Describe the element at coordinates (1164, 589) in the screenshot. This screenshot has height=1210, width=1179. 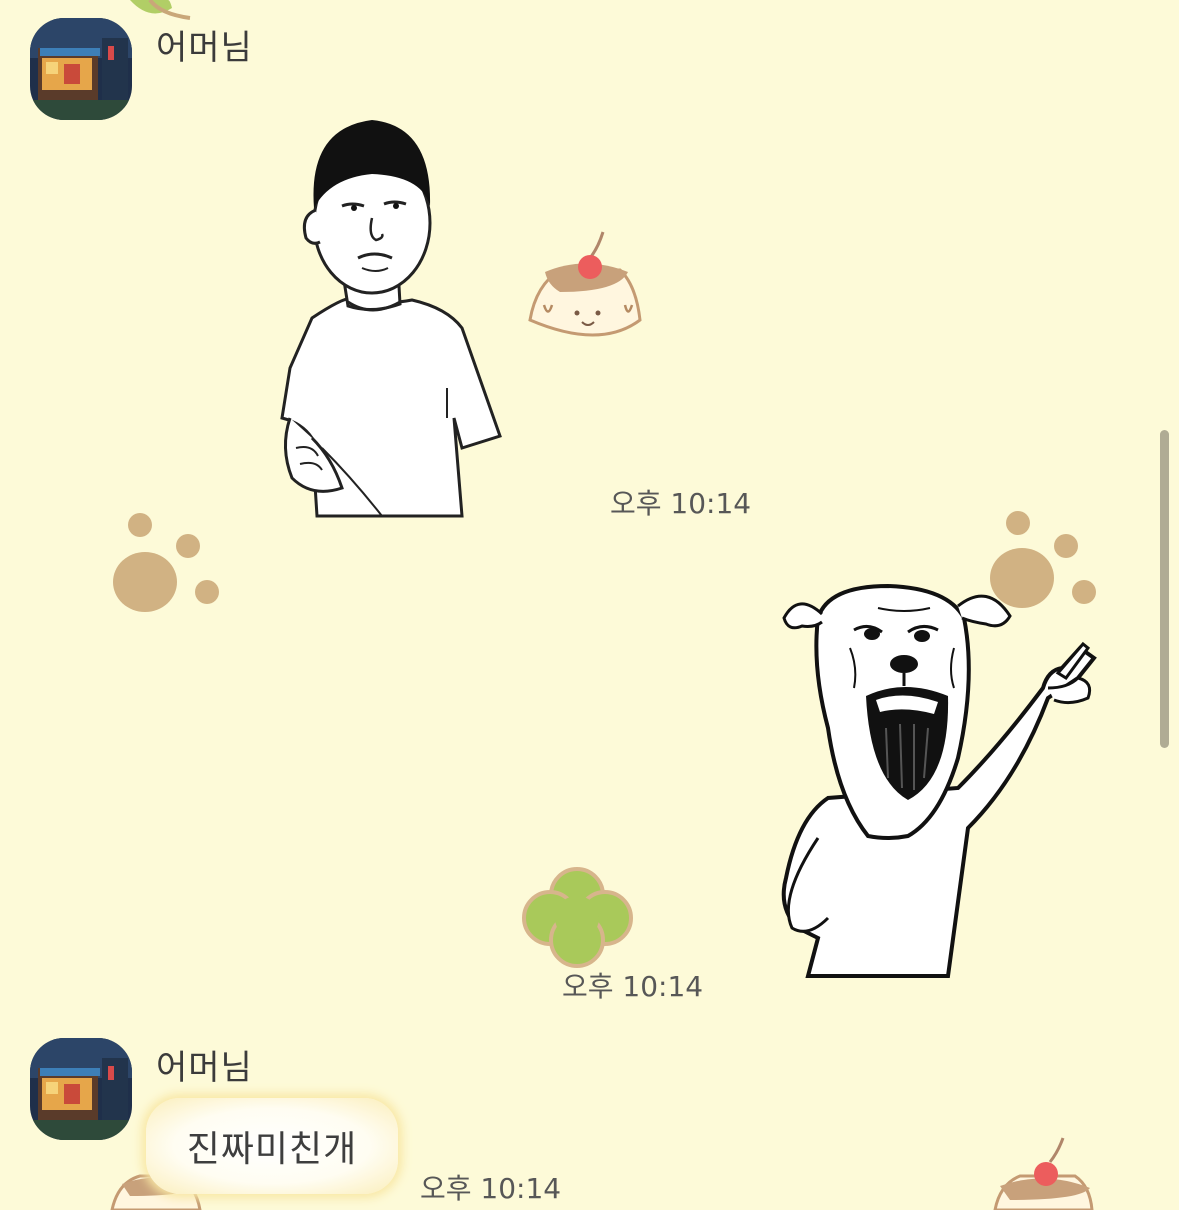
I see `scrollbar` at that location.